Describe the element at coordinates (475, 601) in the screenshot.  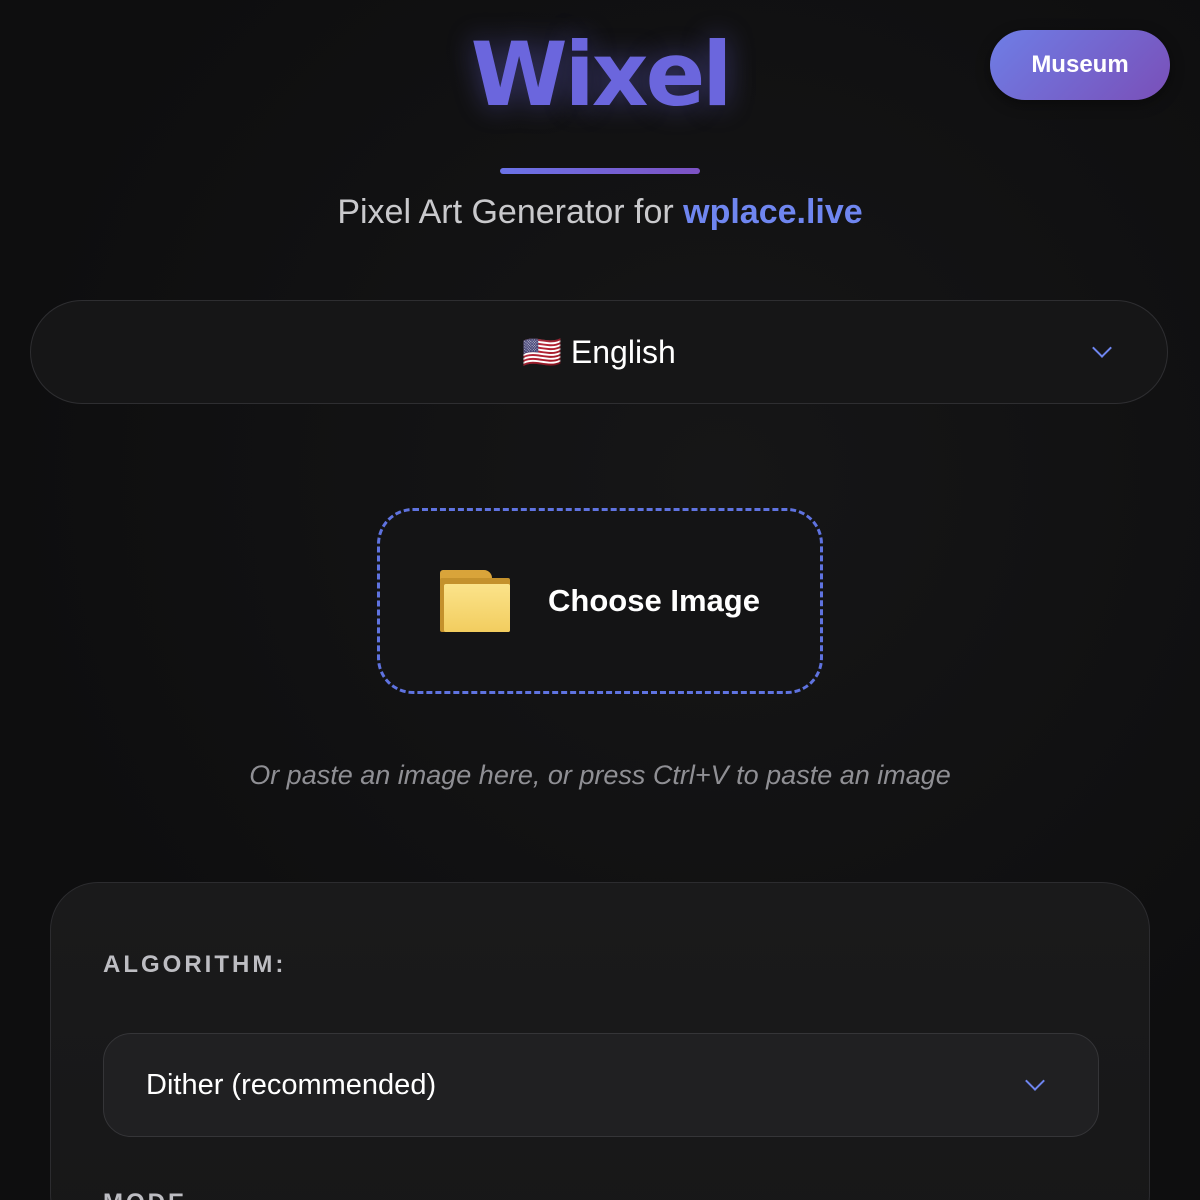
I see `folder-icon` at that location.